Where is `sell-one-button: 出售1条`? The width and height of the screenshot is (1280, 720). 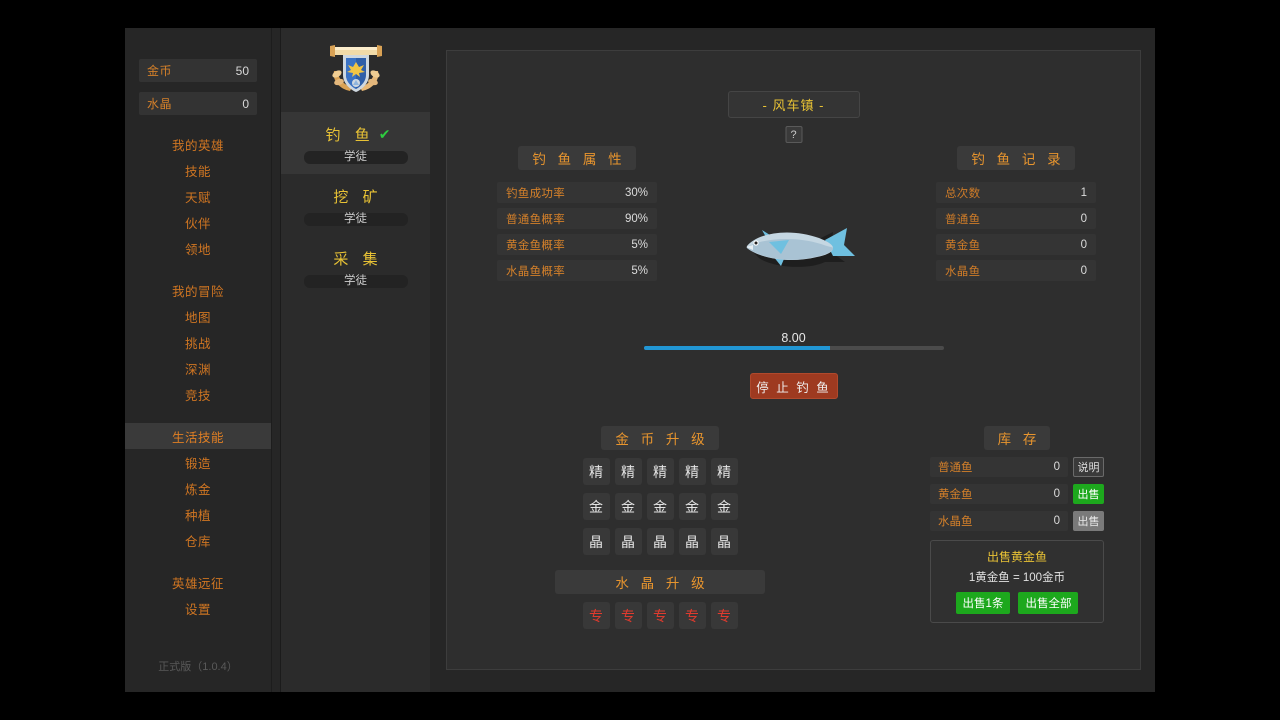 sell-one-button: 出售1条 is located at coordinates (983, 603).